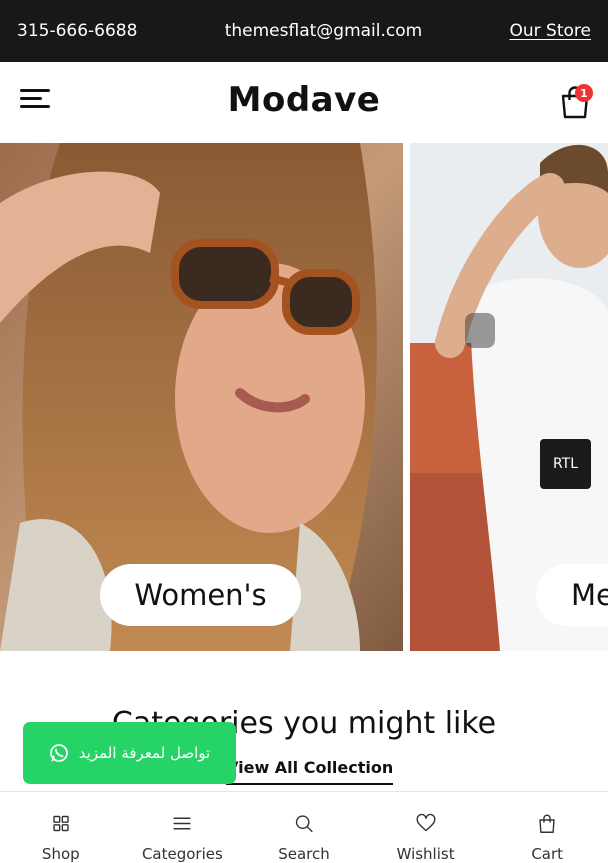 The width and height of the screenshot is (608, 863). I want to click on email-address: themesflat@gmail.com, so click(324, 31).